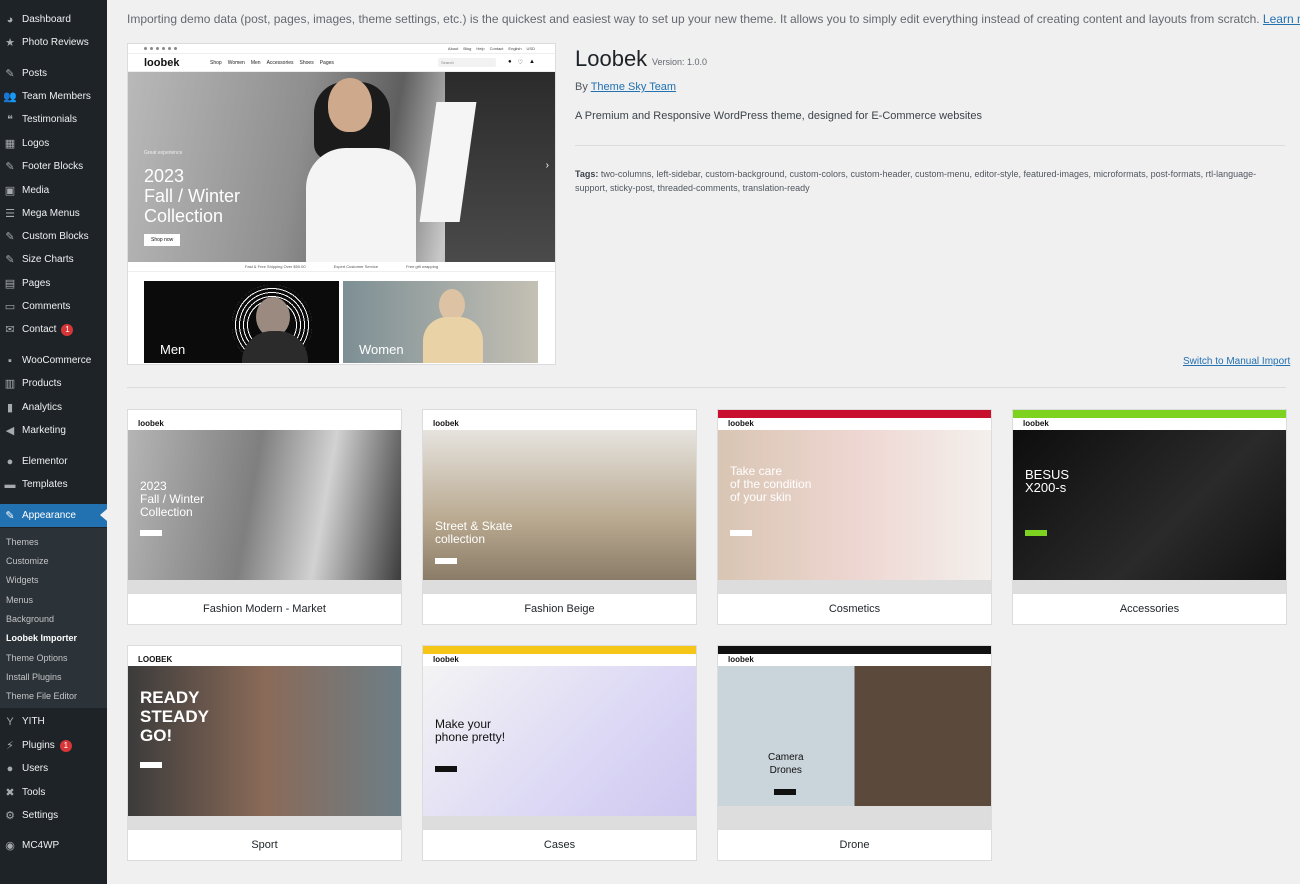  Describe the element at coordinates (1149, 608) in the screenshot. I see `demo-label: Accessories` at that location.